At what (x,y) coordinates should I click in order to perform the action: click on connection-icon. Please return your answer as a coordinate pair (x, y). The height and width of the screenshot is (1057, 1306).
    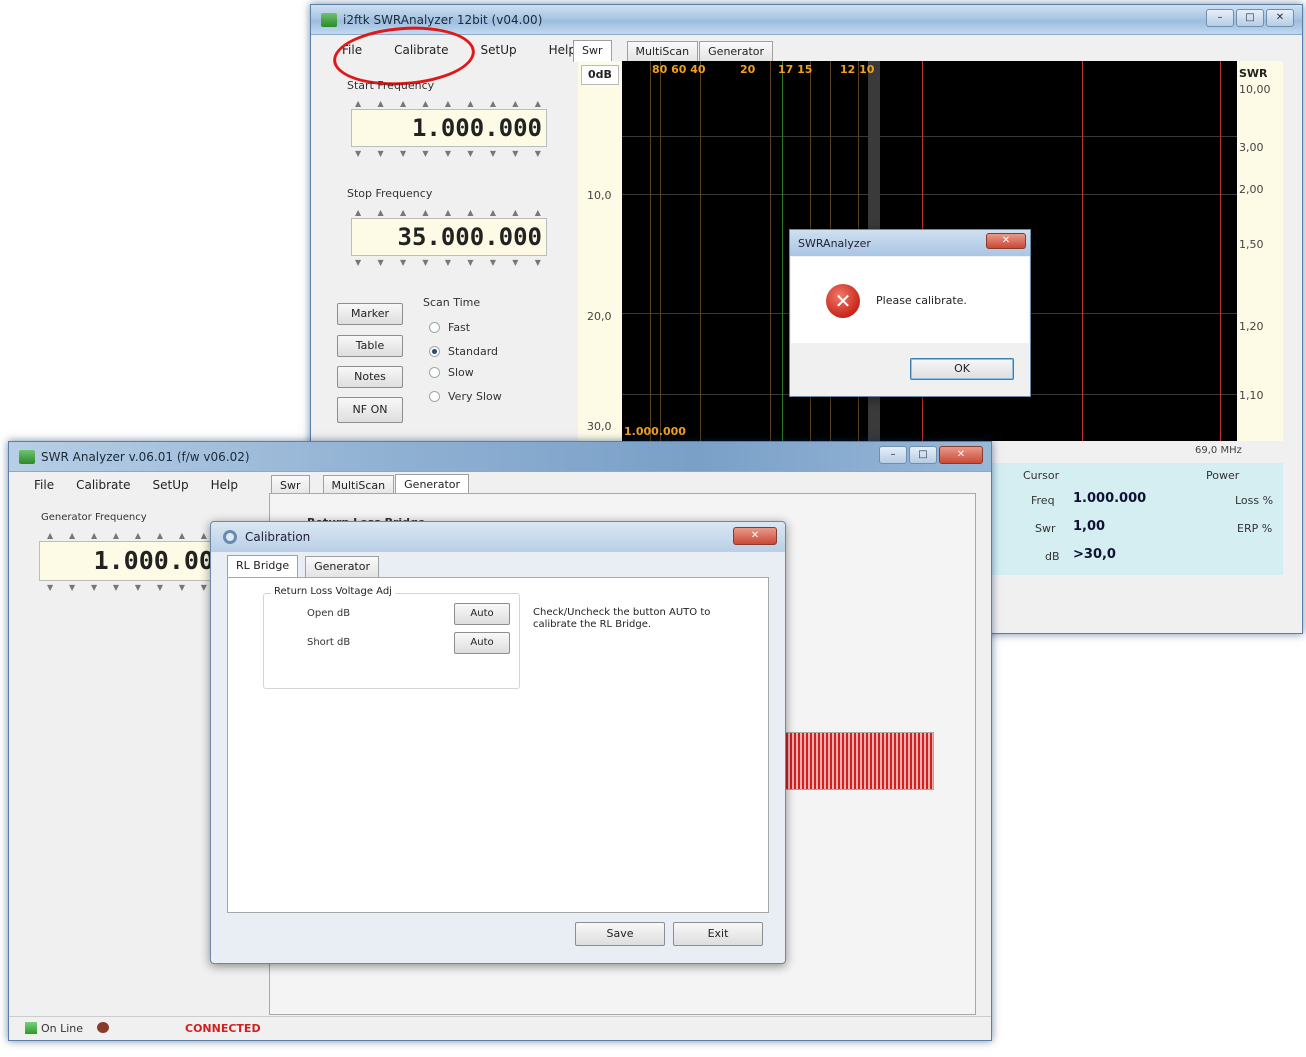
    Looking at the image, I should click on (103, 1027).